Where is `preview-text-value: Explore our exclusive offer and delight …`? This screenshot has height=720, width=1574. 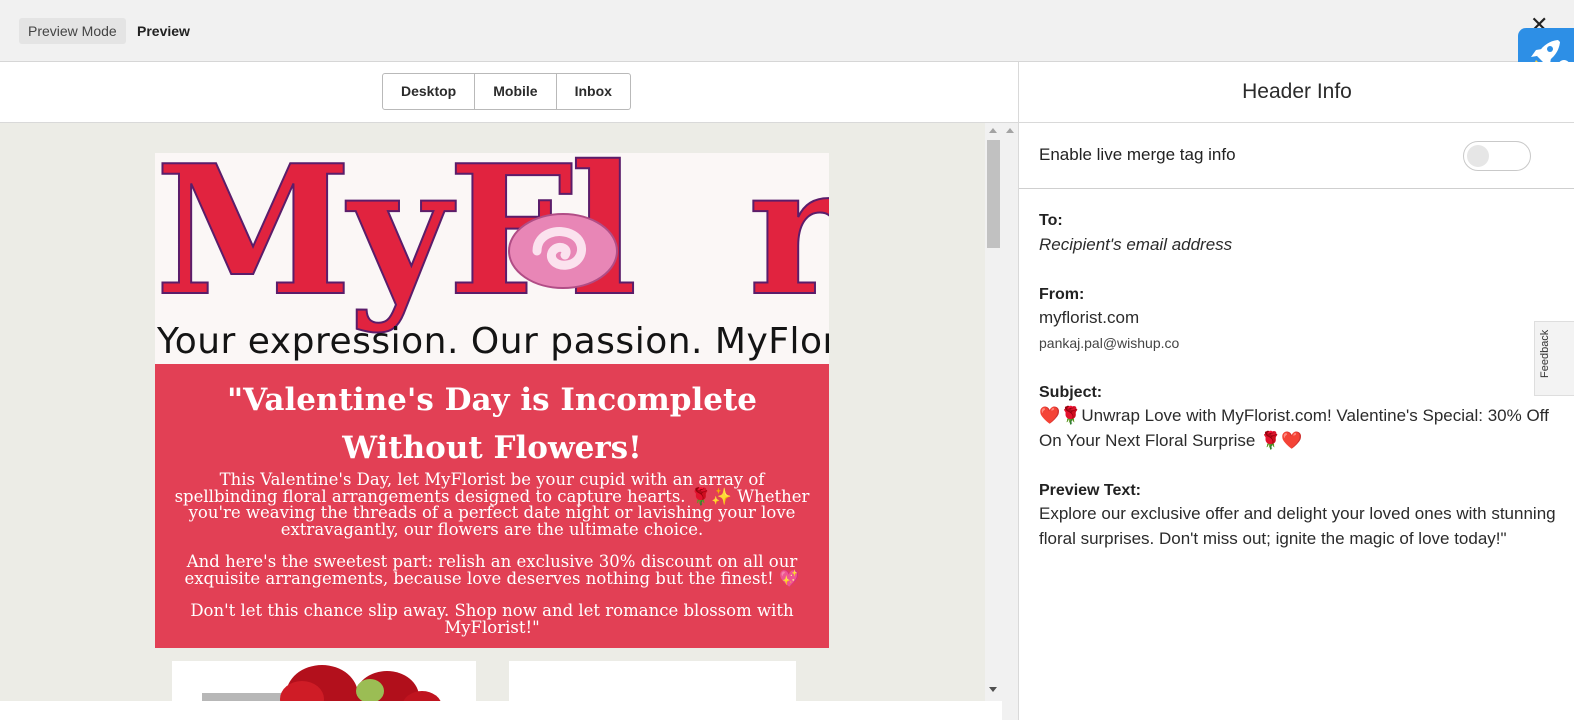
preview-text-value: Explore our exclusive offer and delight … is located at coordinates (1297, 526).